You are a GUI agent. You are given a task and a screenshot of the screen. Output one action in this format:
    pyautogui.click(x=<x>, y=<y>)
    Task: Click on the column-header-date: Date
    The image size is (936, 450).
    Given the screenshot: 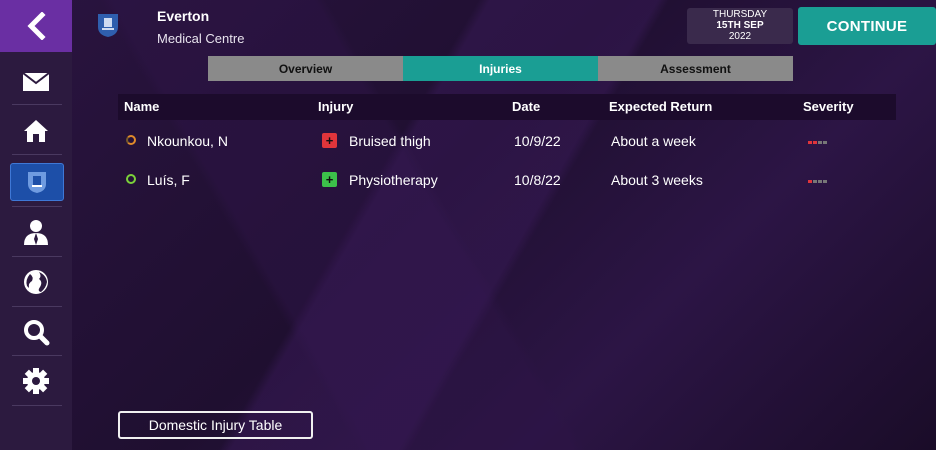 What is the action you would take?
    pyautogui.click(x=526, y=106)
    